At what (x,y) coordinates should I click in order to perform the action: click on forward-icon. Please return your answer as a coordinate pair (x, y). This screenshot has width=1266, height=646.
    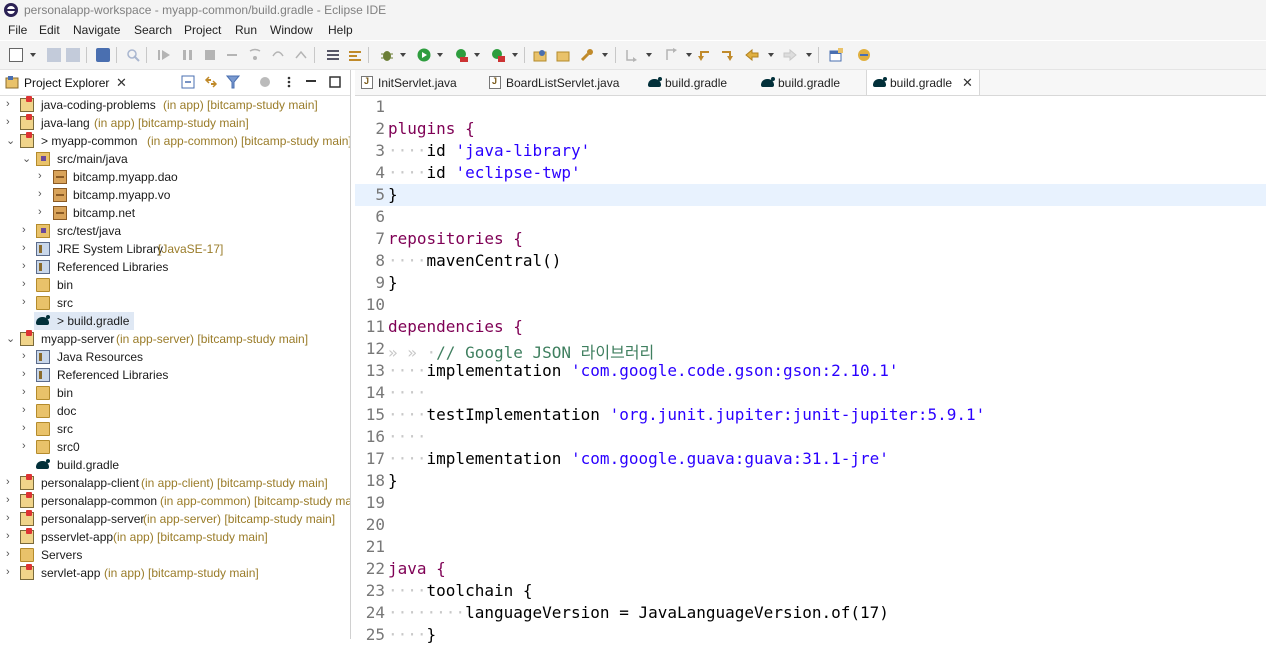
    Looking at the image, I should click on (790, 55).